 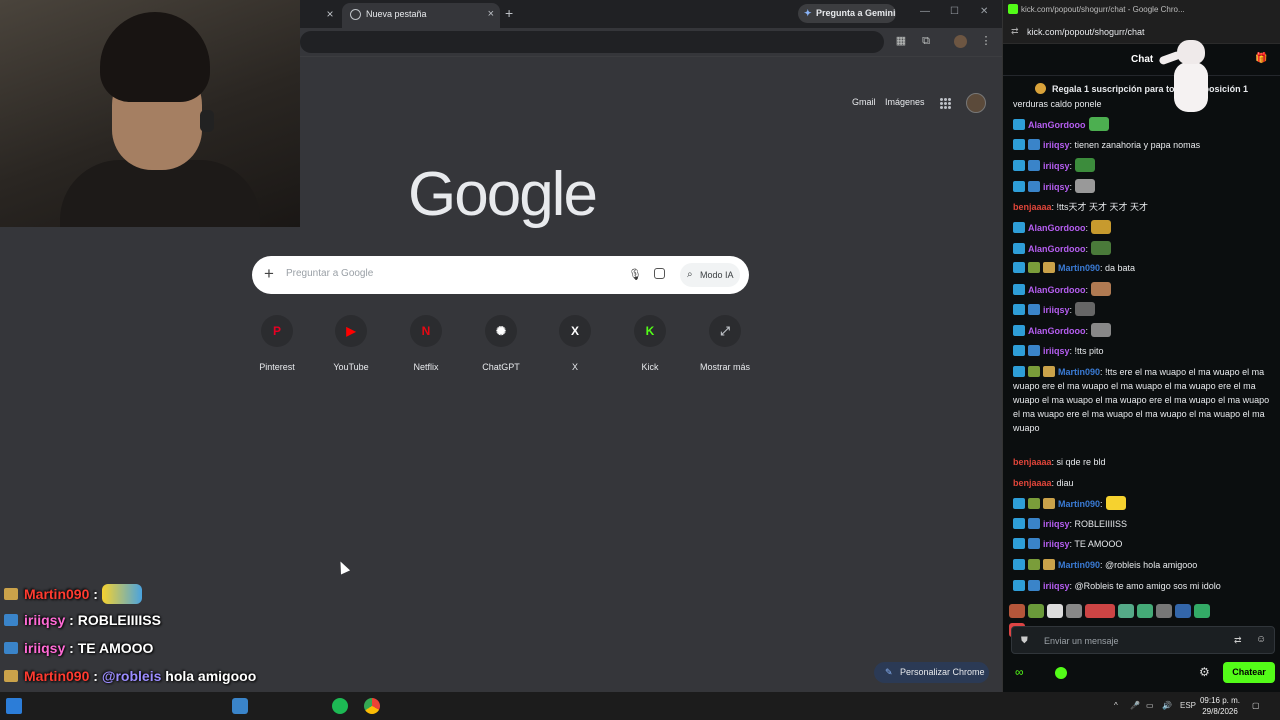 I want to click on mic-icon: 🎤, so click(x=1135, y=705).